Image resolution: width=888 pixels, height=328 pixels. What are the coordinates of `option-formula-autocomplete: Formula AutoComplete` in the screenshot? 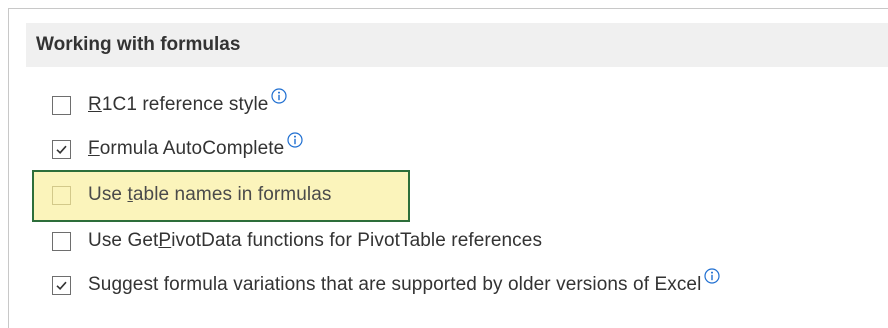 It's located at (177, 146).